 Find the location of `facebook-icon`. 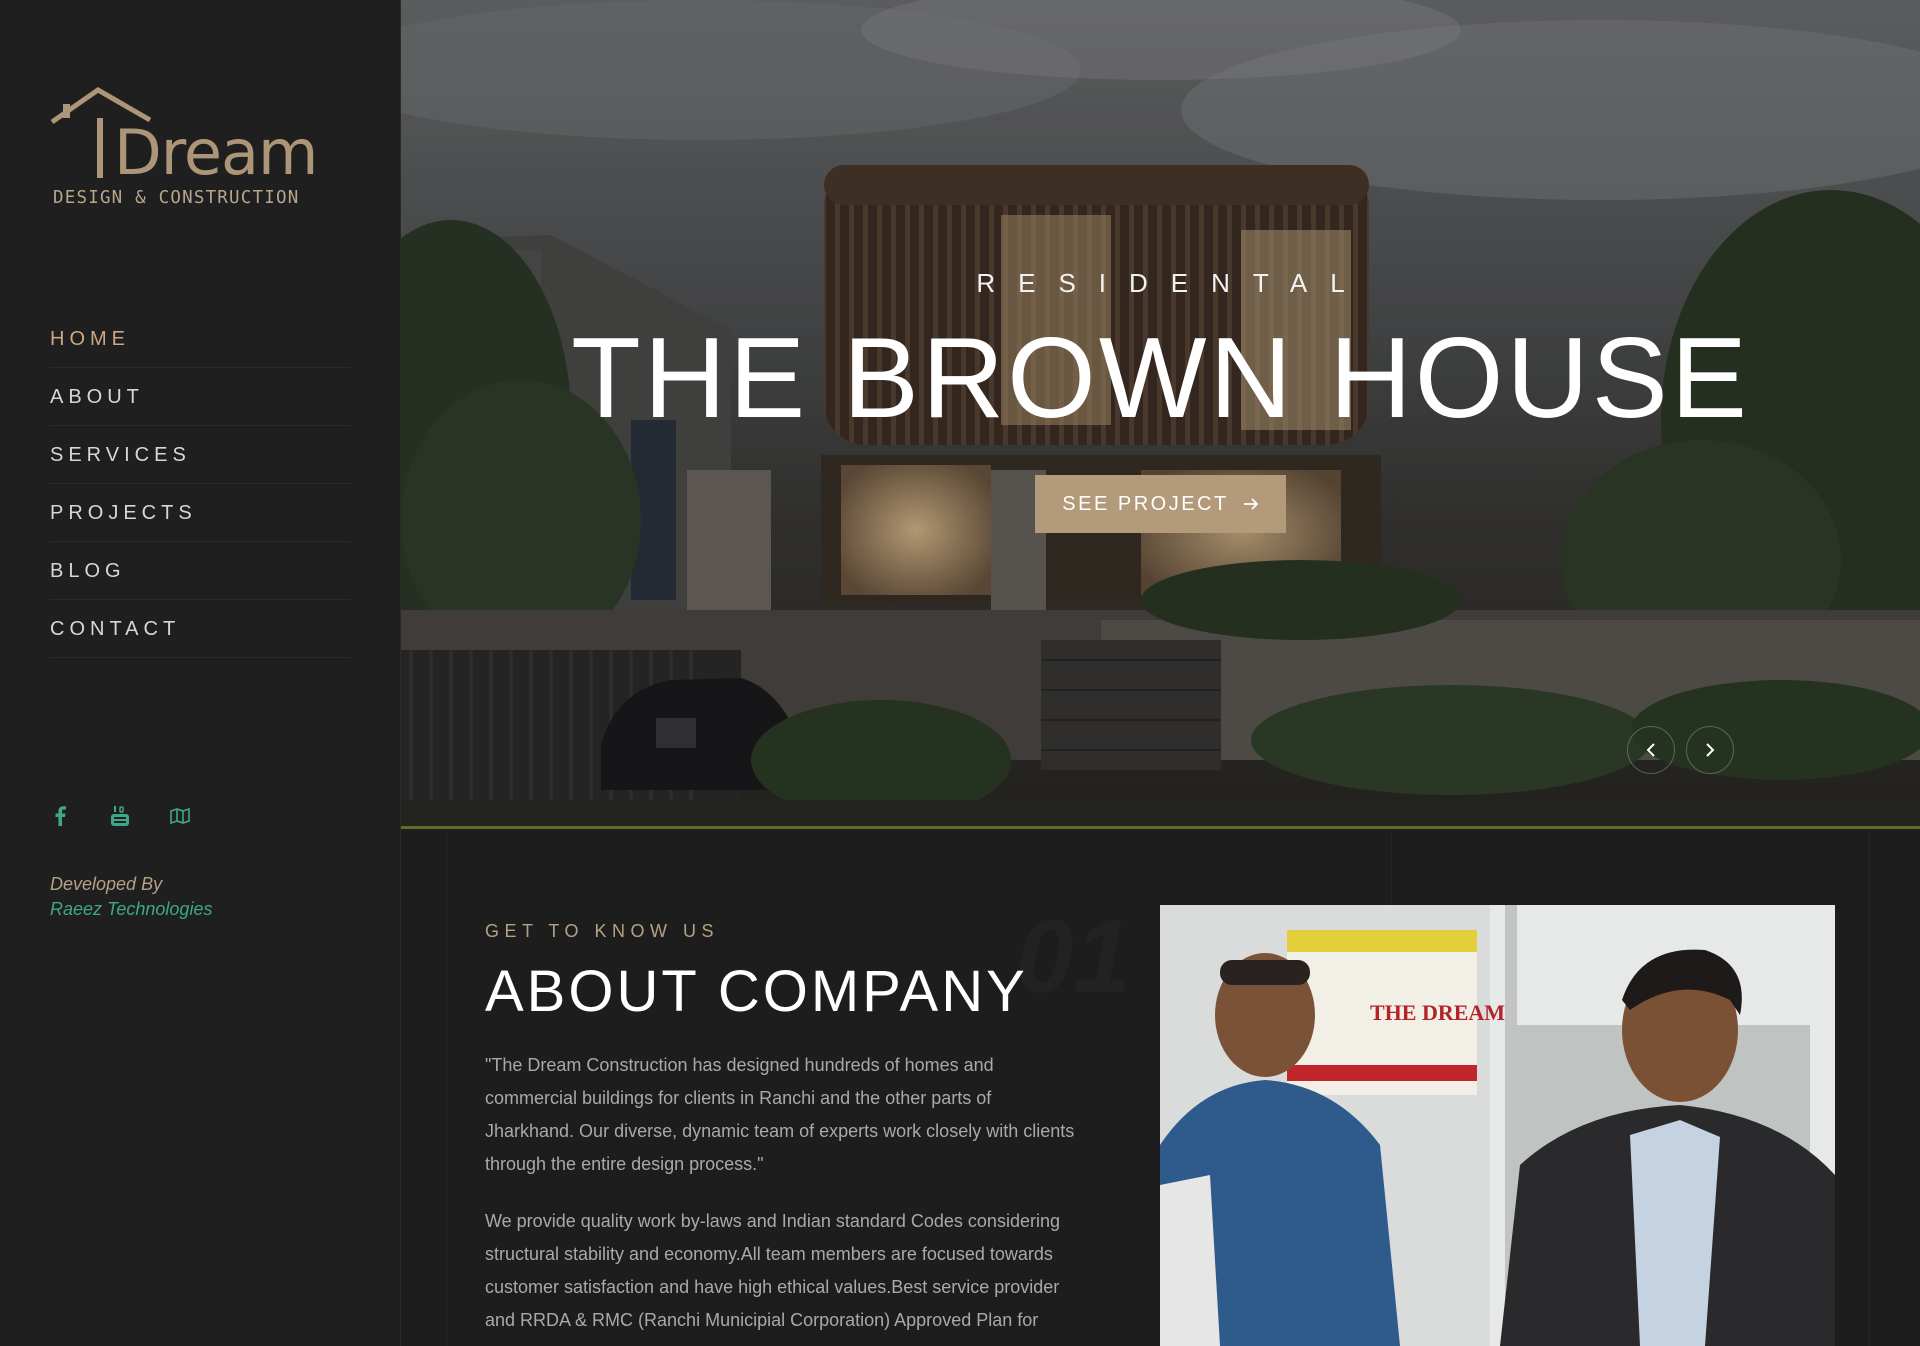

facebook-icon is located at coordinates (60, 816).